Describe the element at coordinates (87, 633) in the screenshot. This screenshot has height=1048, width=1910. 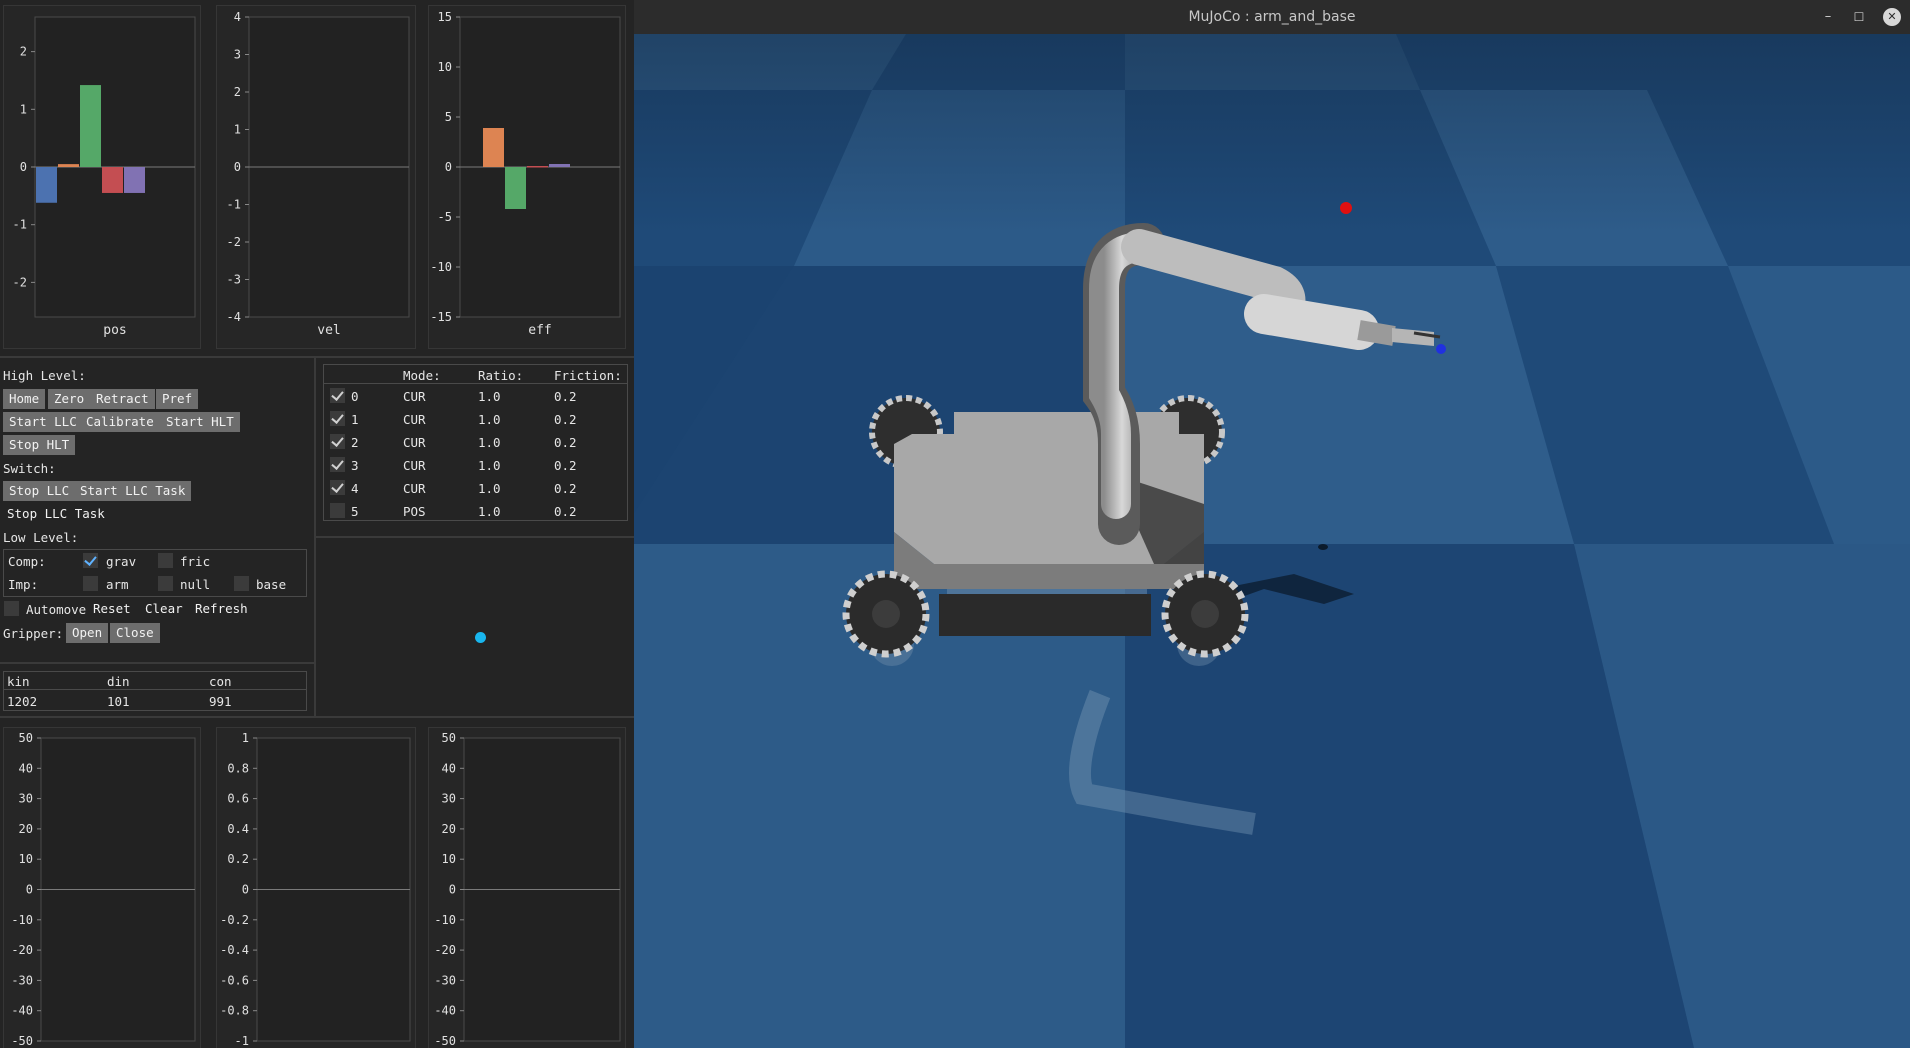
I see `gripper-open-button: Open` at that location.